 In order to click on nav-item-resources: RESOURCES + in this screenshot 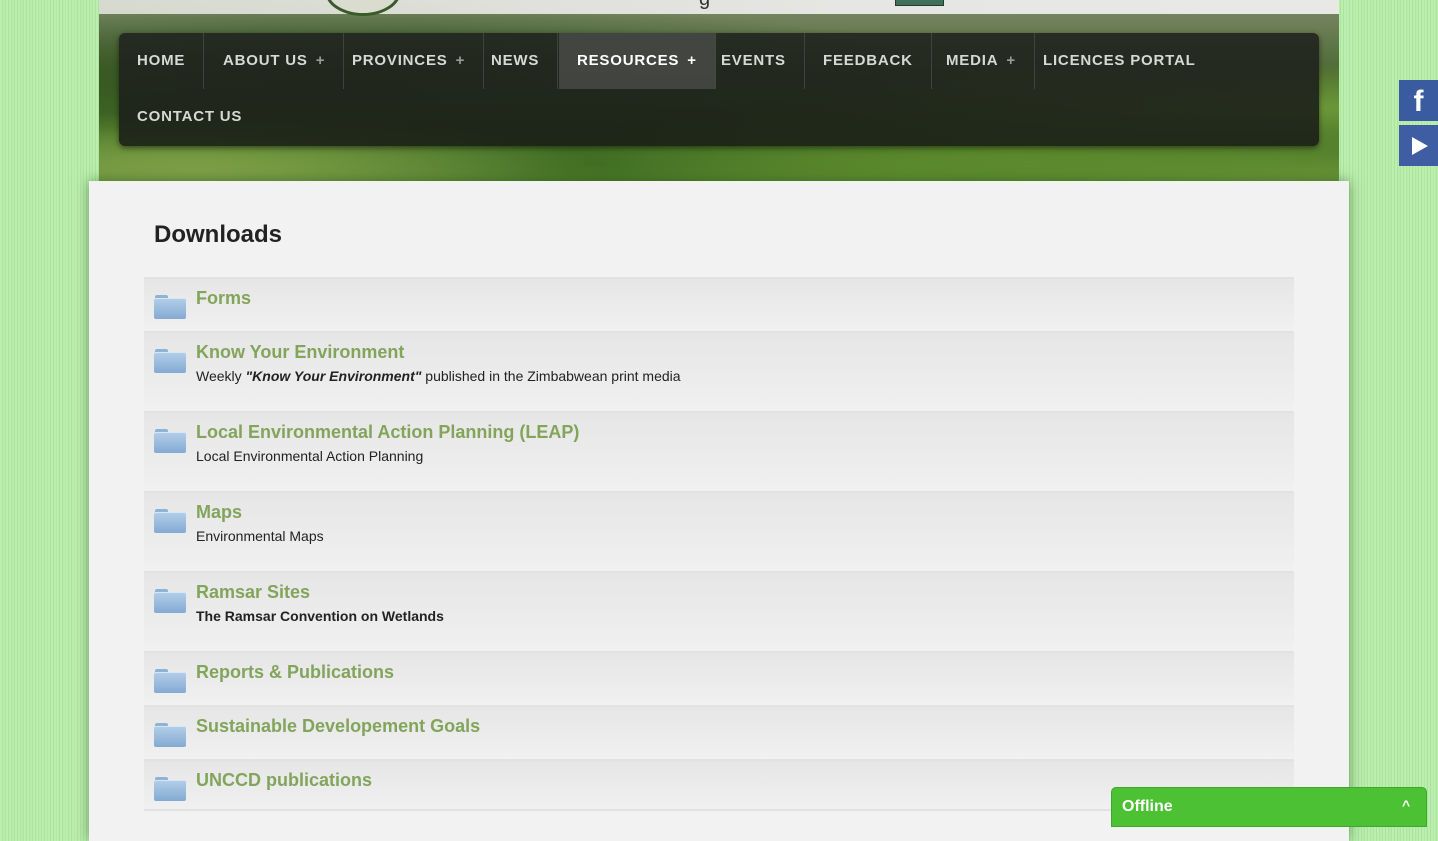, I will do `click(637, 61)`.